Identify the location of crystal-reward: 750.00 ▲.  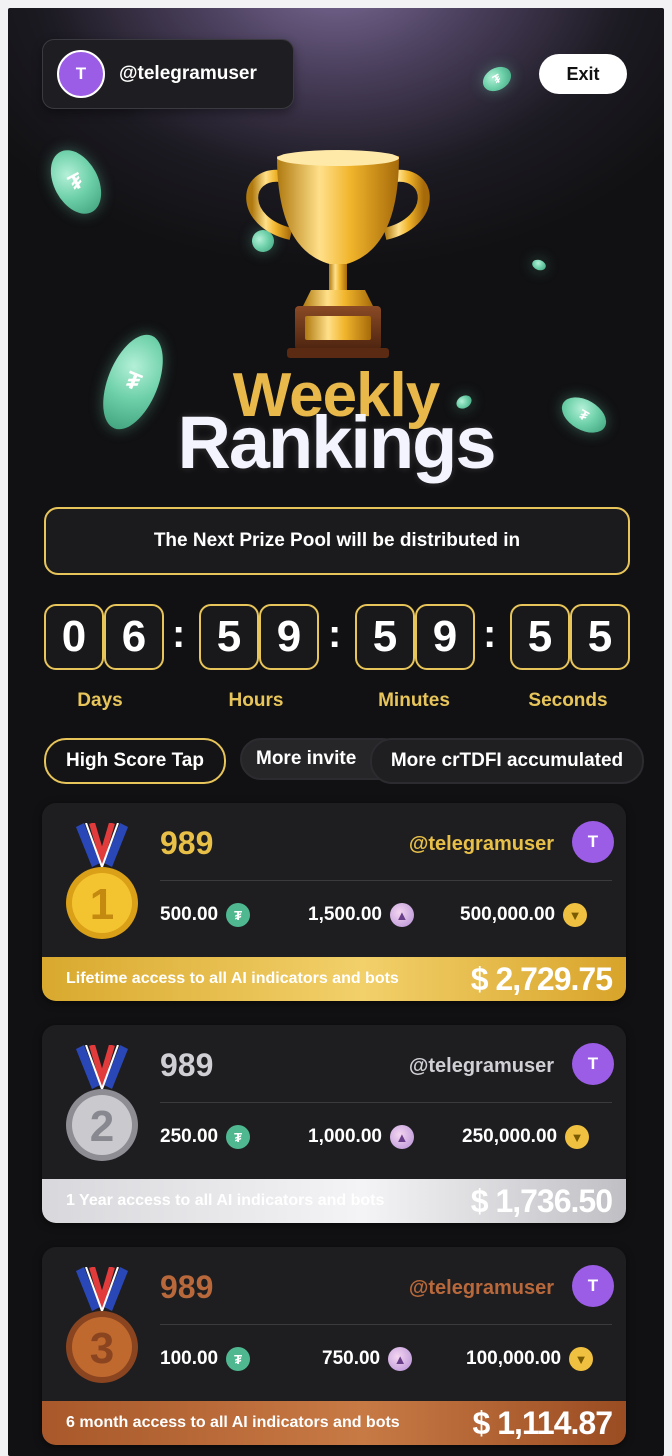
(367, 1359).